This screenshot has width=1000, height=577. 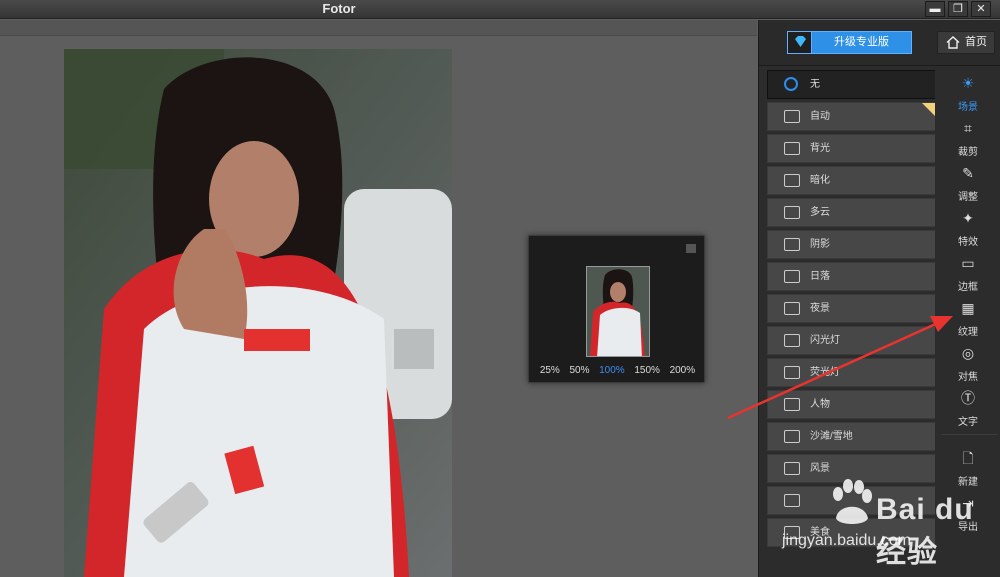 I want to click on scene-item-backlight: 背光, so click(x=852, y=148).